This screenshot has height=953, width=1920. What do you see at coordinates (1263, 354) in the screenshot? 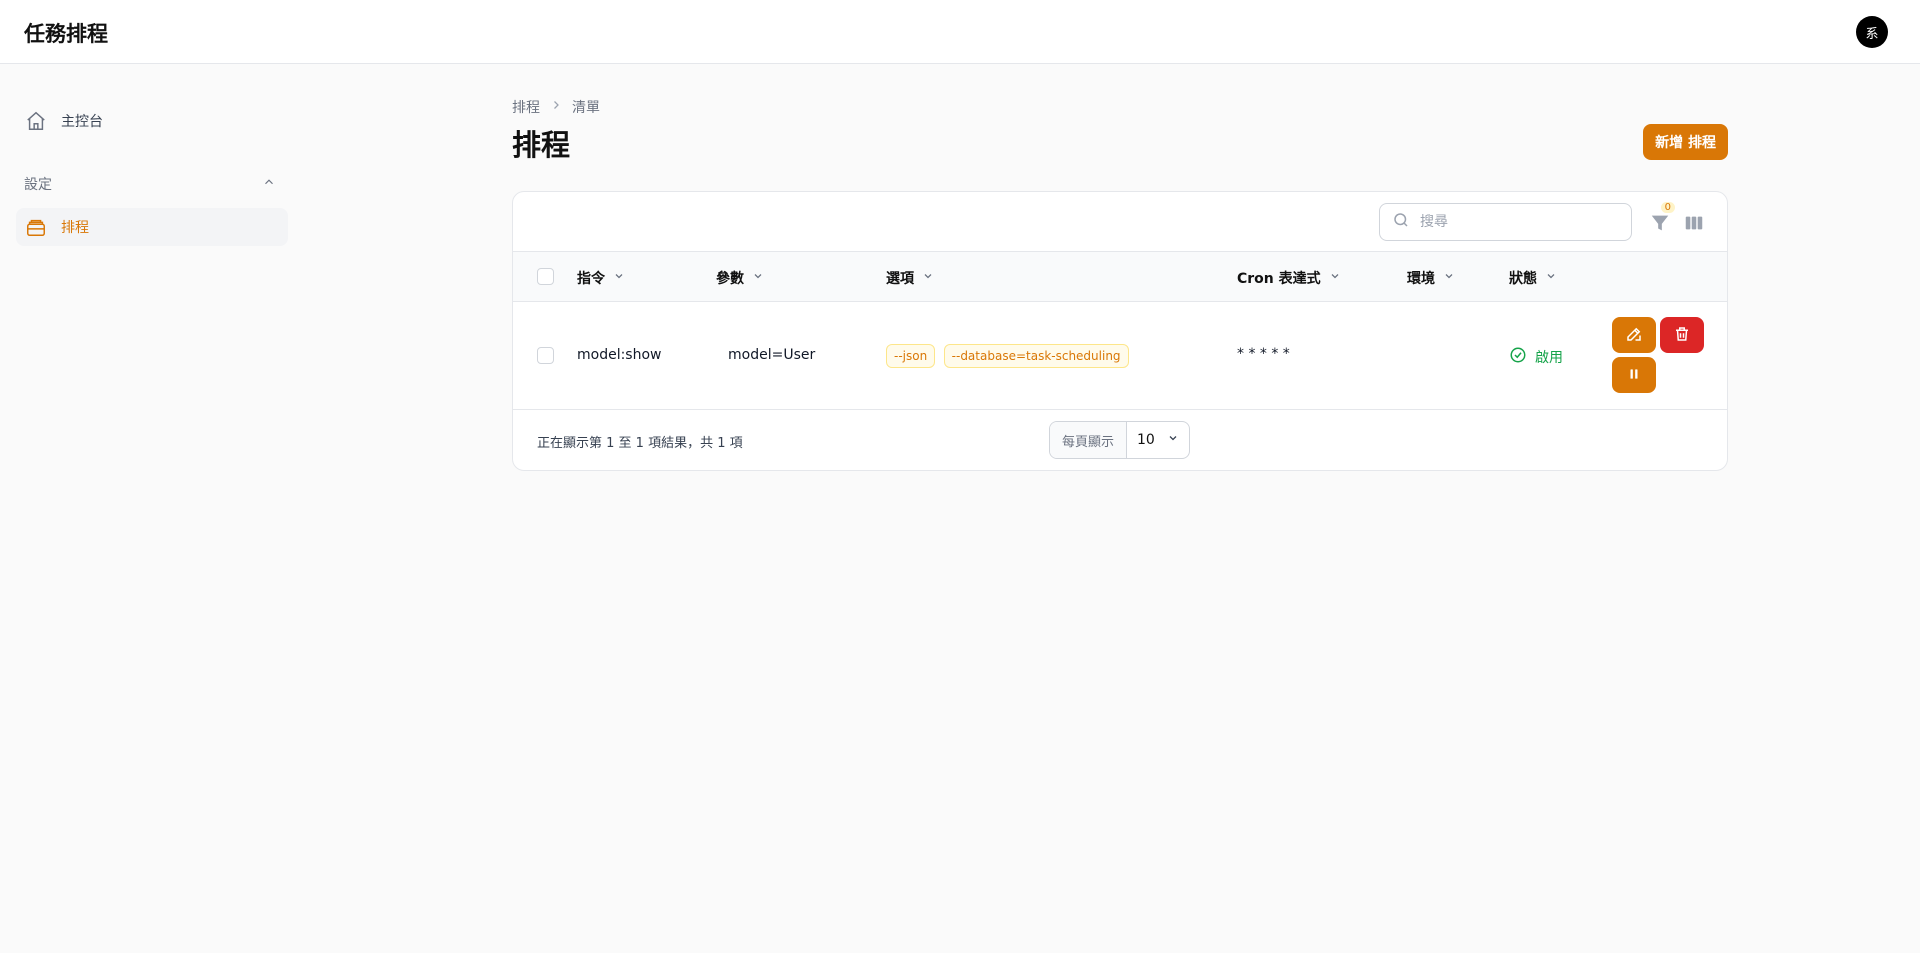
I see `cell-cron: * * * * *` at bounding box center [1263, 354].